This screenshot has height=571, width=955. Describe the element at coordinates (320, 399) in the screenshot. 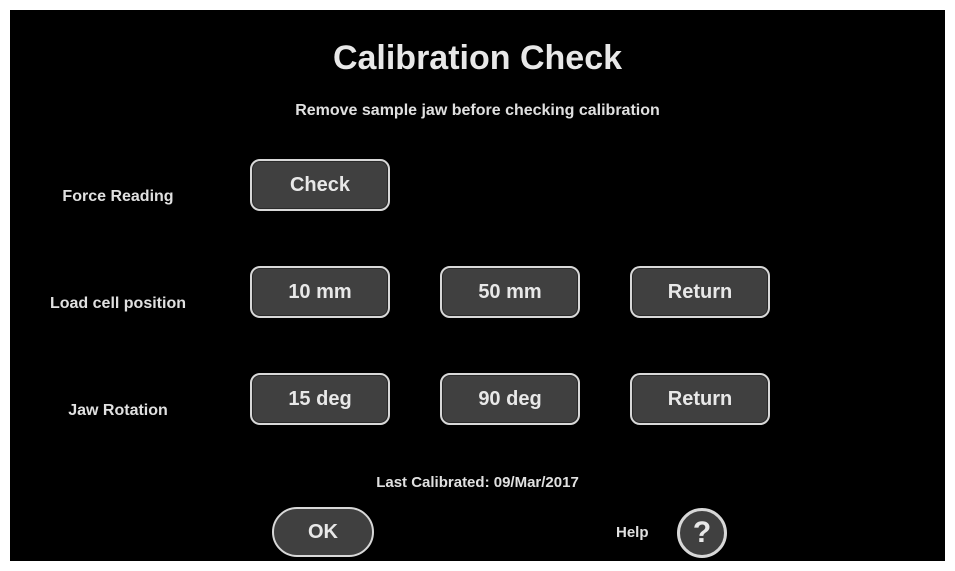

I see `jaw-rotation-15deg-button: 15 deg` at that location.